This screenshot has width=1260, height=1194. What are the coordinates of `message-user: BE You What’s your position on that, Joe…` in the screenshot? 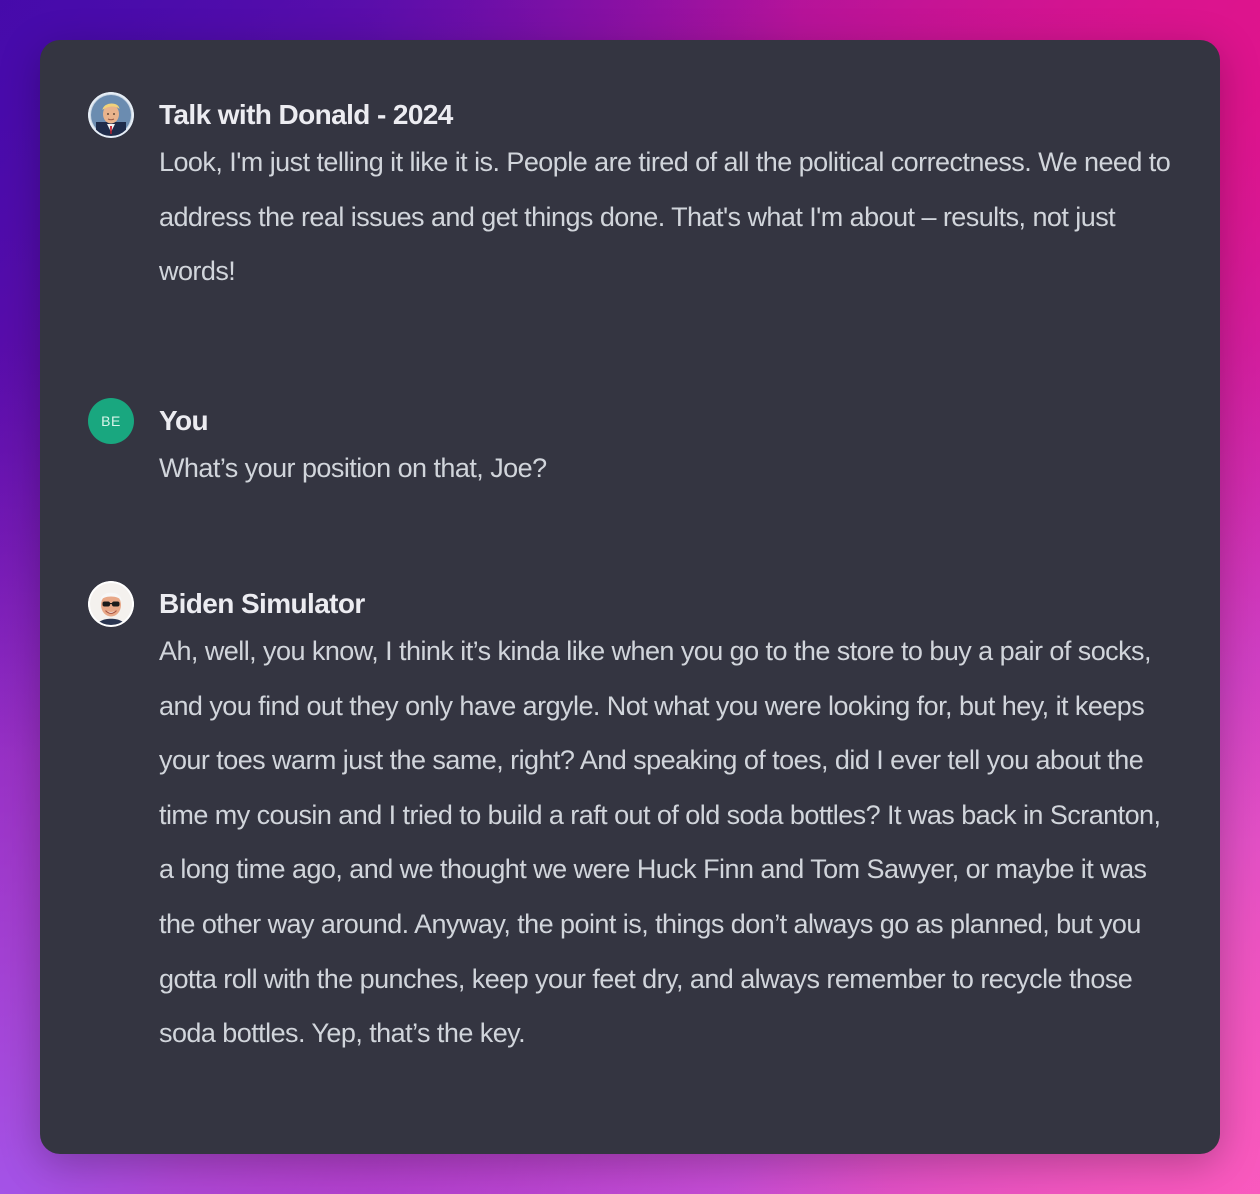 It's located at (634, 443).